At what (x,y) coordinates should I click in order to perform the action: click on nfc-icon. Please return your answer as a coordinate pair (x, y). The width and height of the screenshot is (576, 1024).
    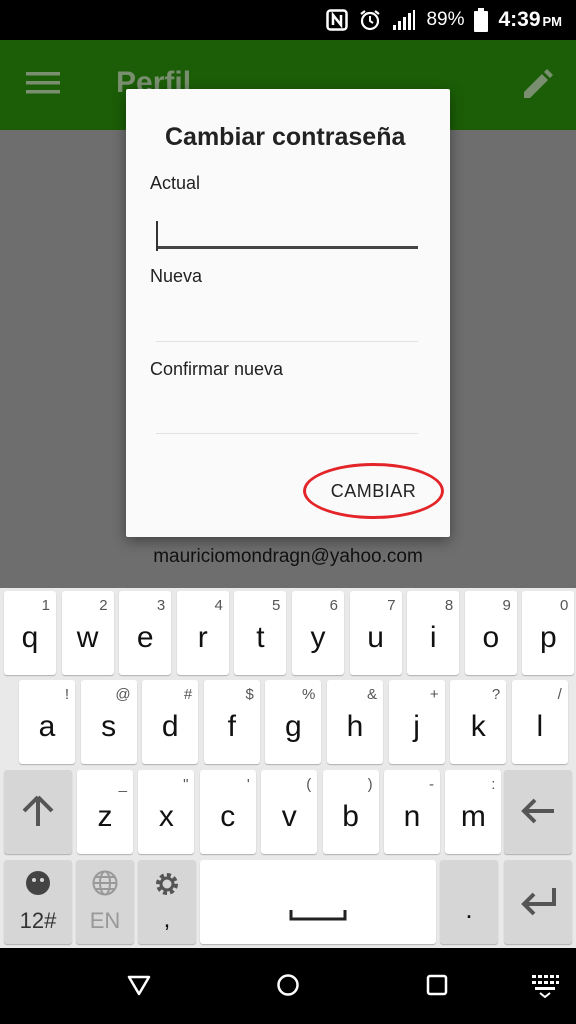
    Looking at the image, I should click on (337, 20).